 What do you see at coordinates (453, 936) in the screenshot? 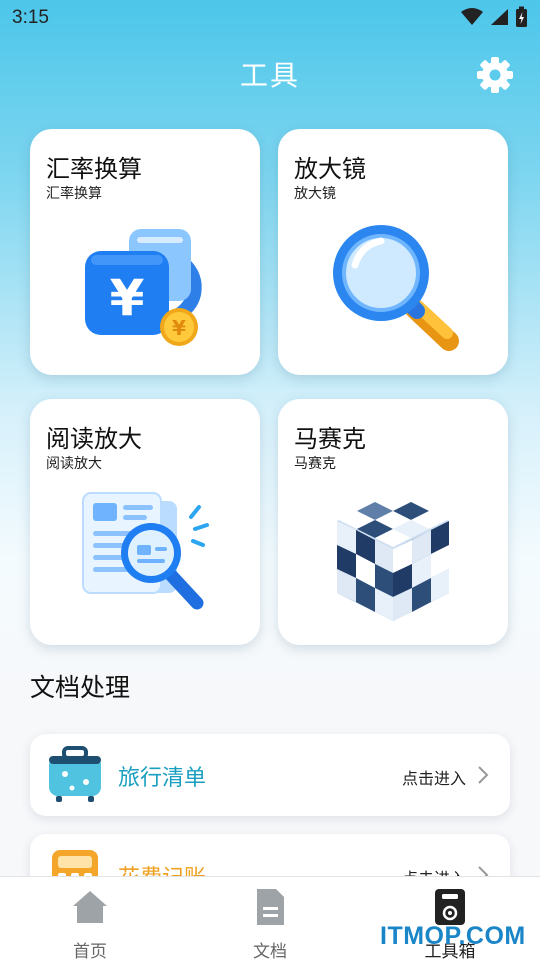
I see `watermark: ITMOP.COM` at bounding box center [453, 936].